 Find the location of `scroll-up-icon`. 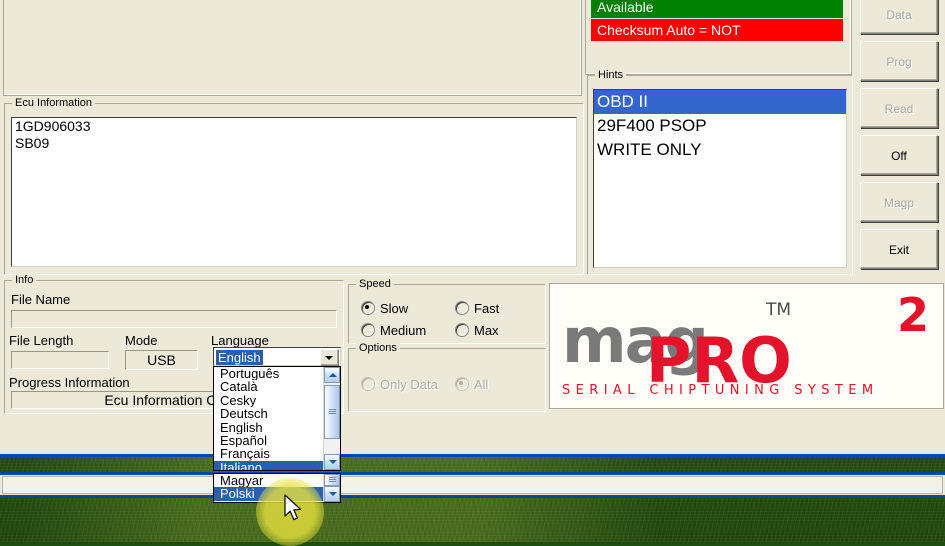

scroll-up-icon is located at coordinates (332, 375).